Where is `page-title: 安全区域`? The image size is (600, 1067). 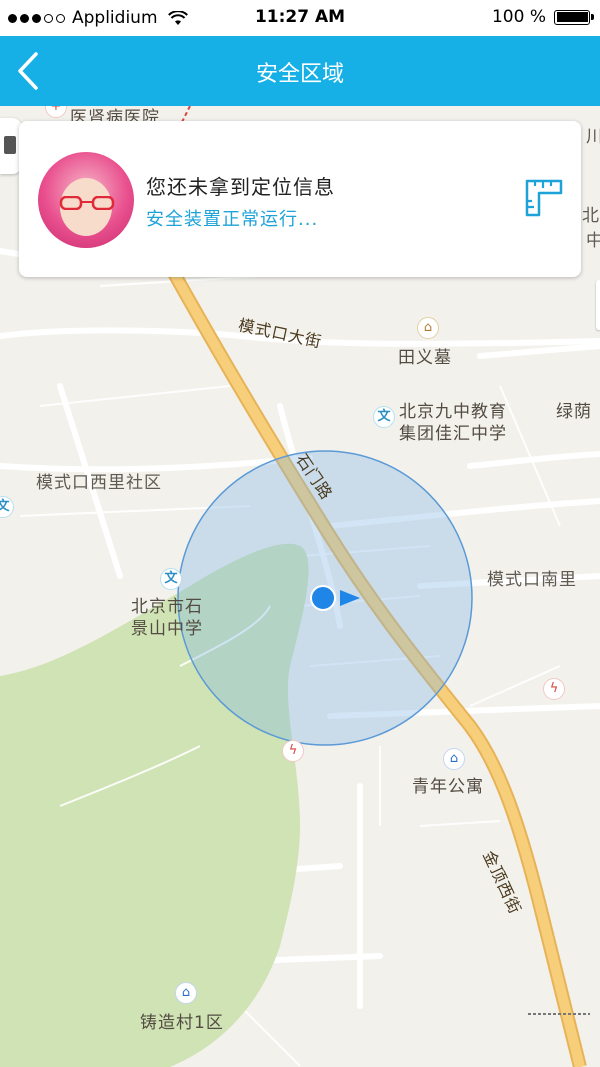 page-title: 安全区域 is located at coordinates (299, 74).